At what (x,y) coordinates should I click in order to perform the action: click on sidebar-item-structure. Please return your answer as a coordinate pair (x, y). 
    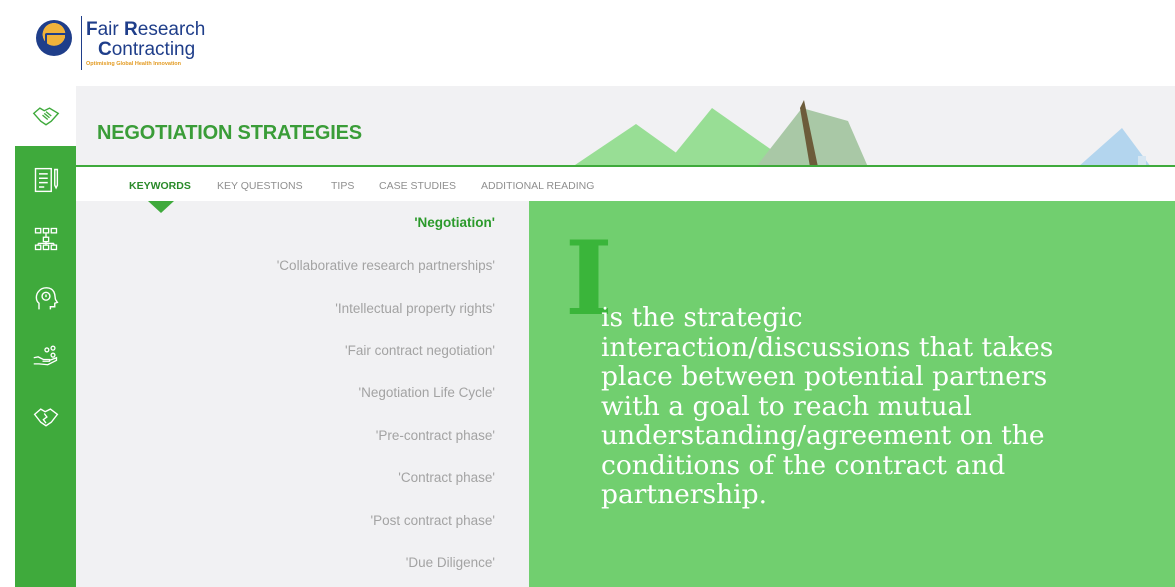
    Looking at the image, I should click on (45, 239).